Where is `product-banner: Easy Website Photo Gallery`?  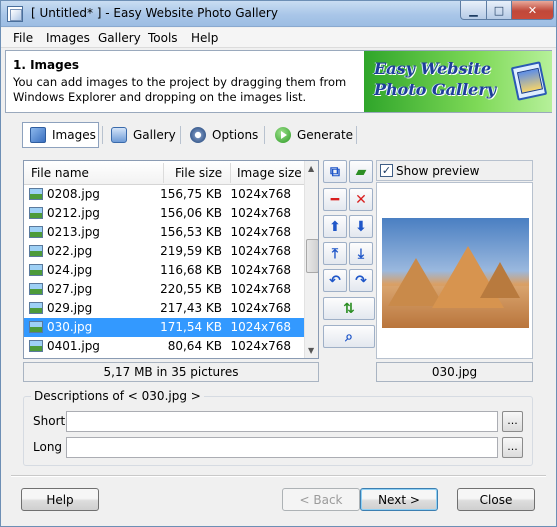 product-banner: Easy Website Photo Gallery is located at coordinates (458, 81).